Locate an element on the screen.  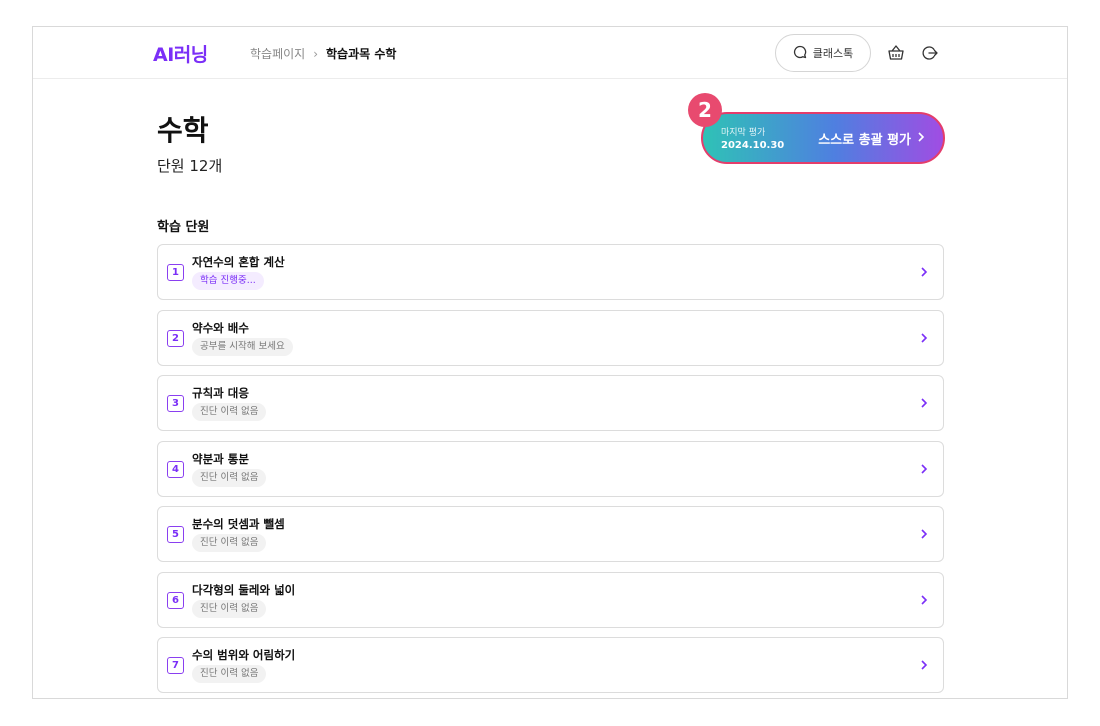
unit-number: 4 is located at coordinates (175, 469).